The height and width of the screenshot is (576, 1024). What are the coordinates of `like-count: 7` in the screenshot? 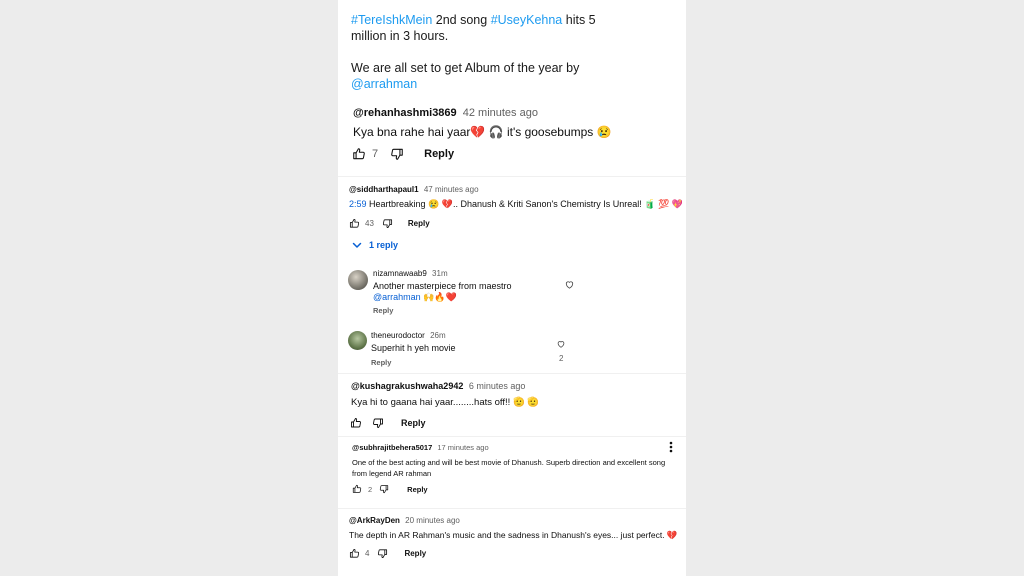 It's located at (375, 154).